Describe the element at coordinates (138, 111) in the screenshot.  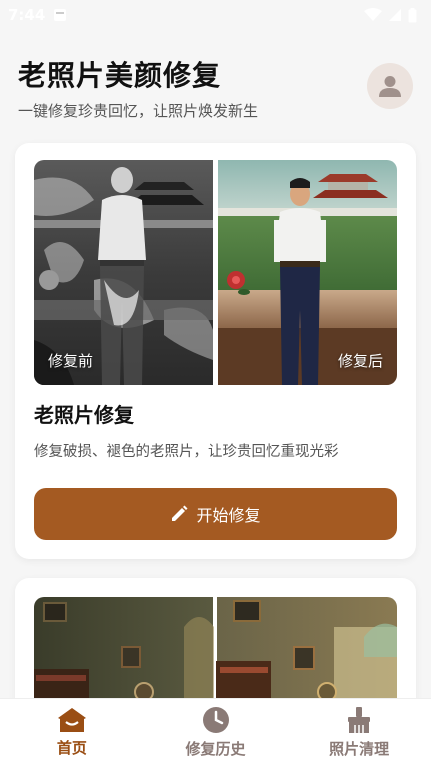
I see `page-subtitle: 一键修复珍贵回忆，让照片焕发新生` at that location.